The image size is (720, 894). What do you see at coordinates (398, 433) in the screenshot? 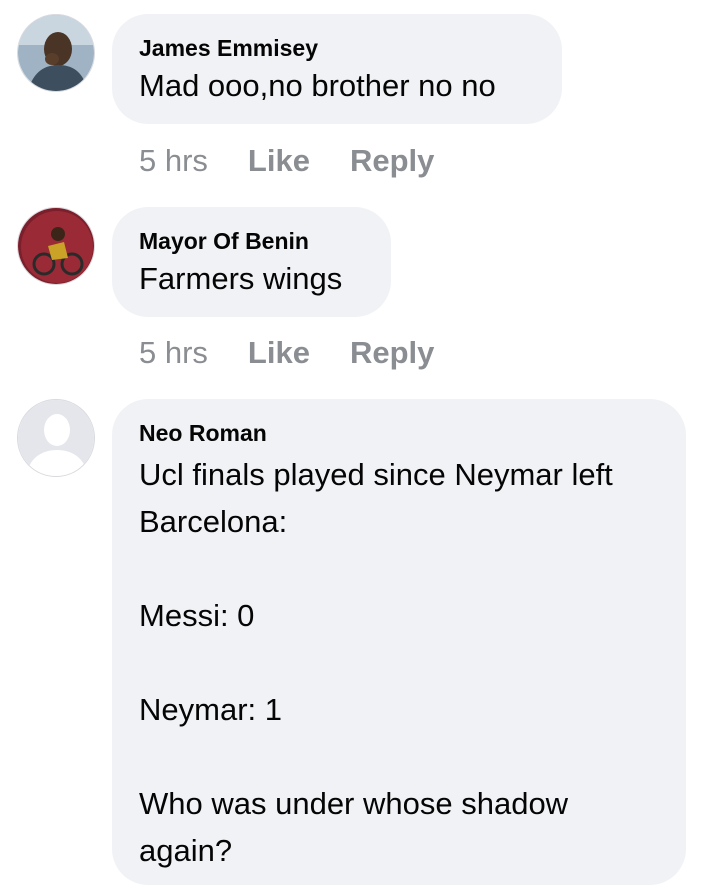
I see `comment-author: Neo Roman` at bounding box center [398, 433].